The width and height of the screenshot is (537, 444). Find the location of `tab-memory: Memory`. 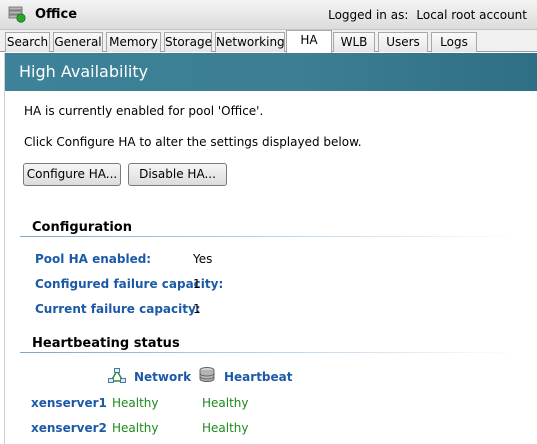

tab-memory: Memory is located at coordinates (133, 42).